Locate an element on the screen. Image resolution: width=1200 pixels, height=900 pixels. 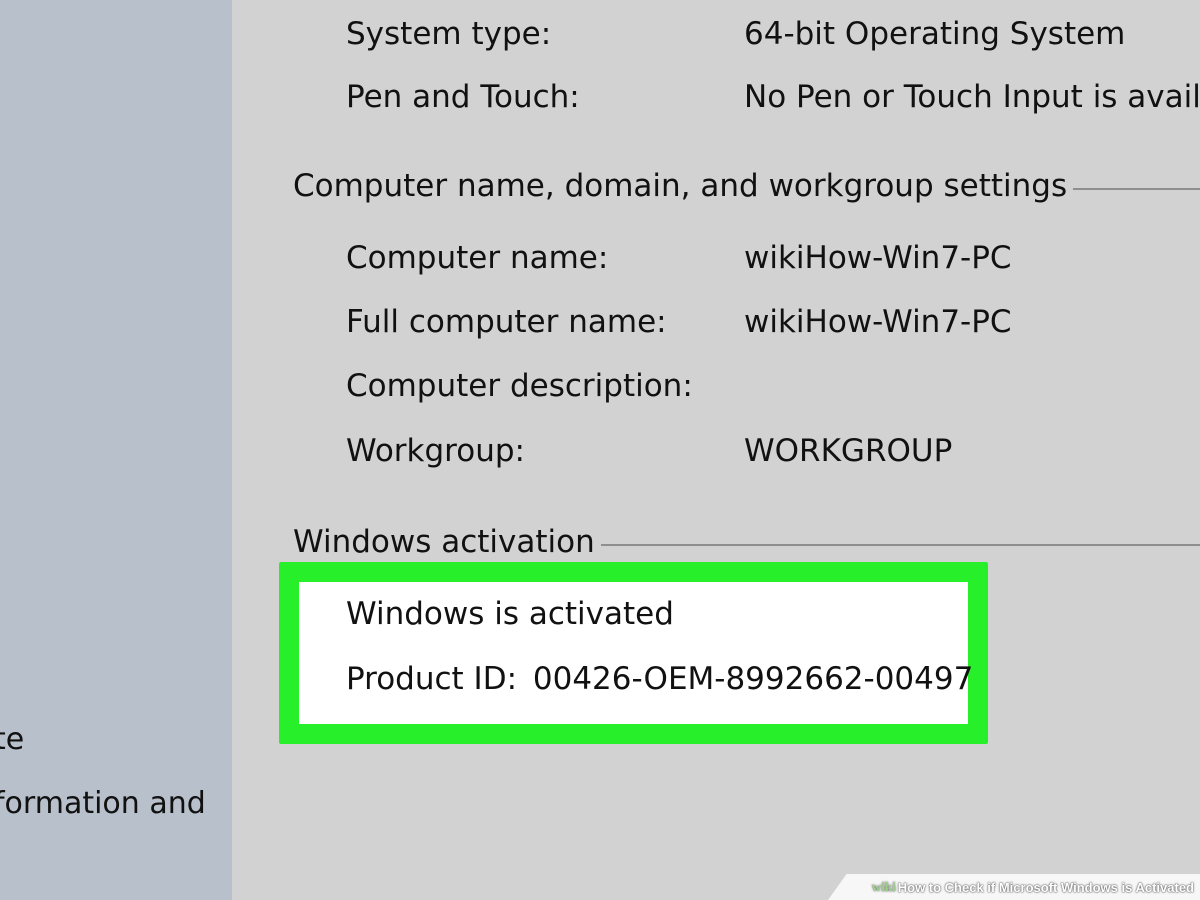
section-title: Windows activation is located at coordinates (444, 542).